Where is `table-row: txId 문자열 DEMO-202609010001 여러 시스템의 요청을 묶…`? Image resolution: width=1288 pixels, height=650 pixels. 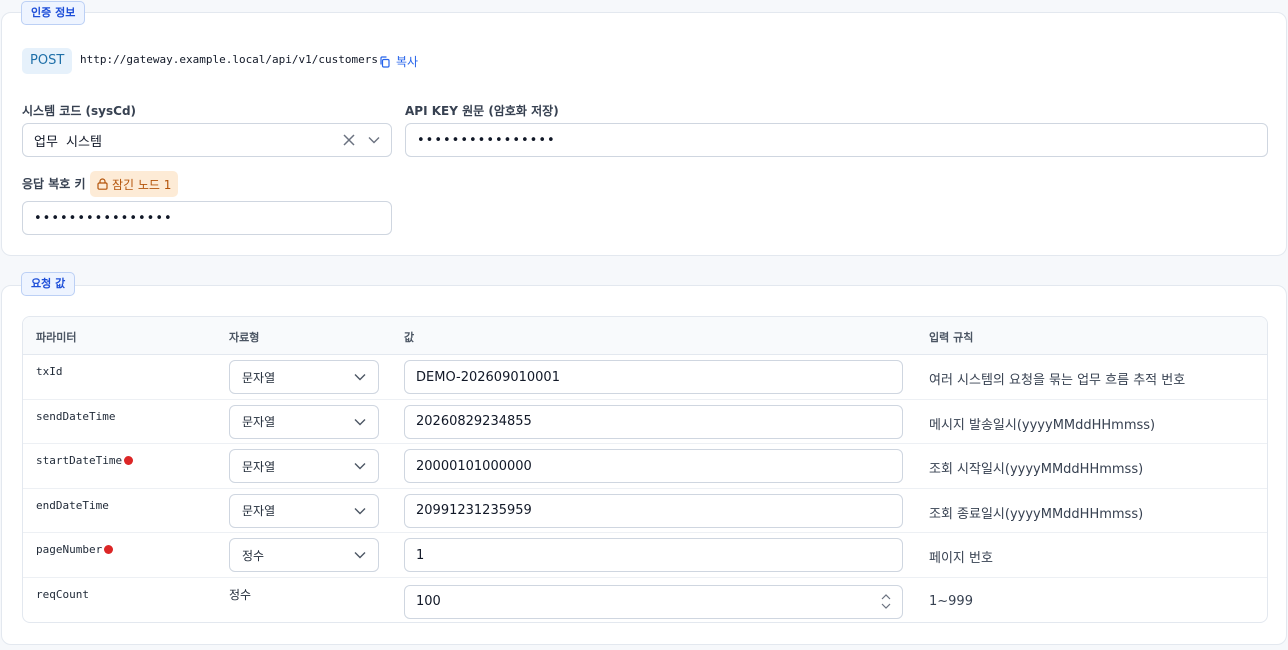
table-row: txId 문자열 DEMO-202609010001 여러 시스템의 요청을 묶… is located at coordinates (645, 377).